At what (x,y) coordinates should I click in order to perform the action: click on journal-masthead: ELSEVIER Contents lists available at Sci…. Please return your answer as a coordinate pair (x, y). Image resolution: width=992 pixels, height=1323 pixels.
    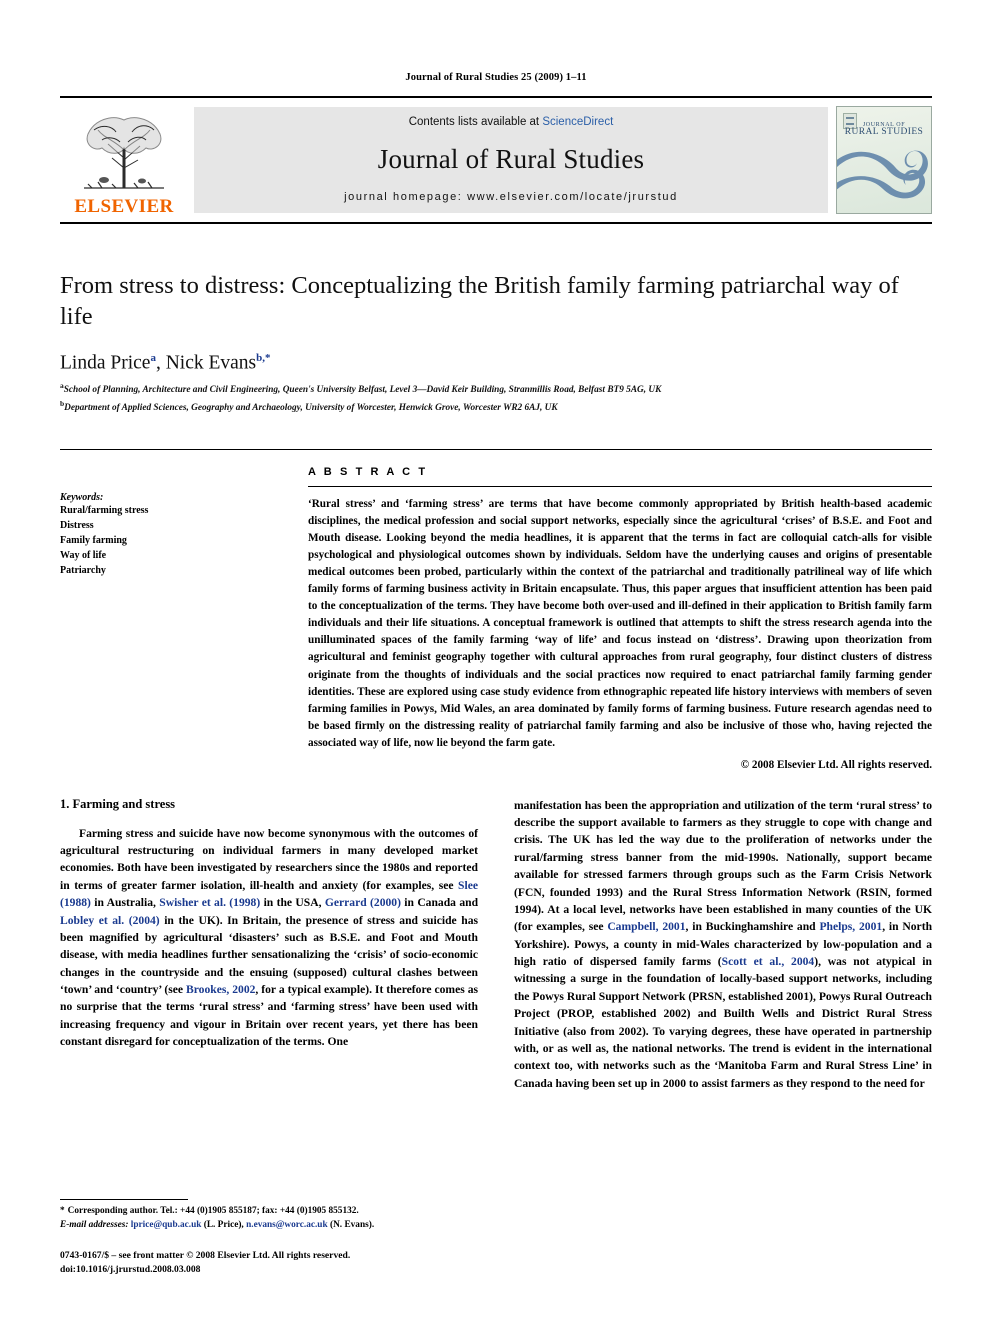
    Looking at the image, I should click on (496, 160).